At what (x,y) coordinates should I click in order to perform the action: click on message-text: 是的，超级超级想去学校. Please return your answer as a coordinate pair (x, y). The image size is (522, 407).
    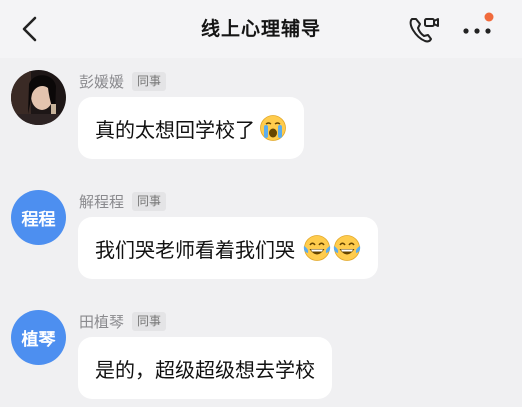
    Looking at the image, I should click on (205, 369).